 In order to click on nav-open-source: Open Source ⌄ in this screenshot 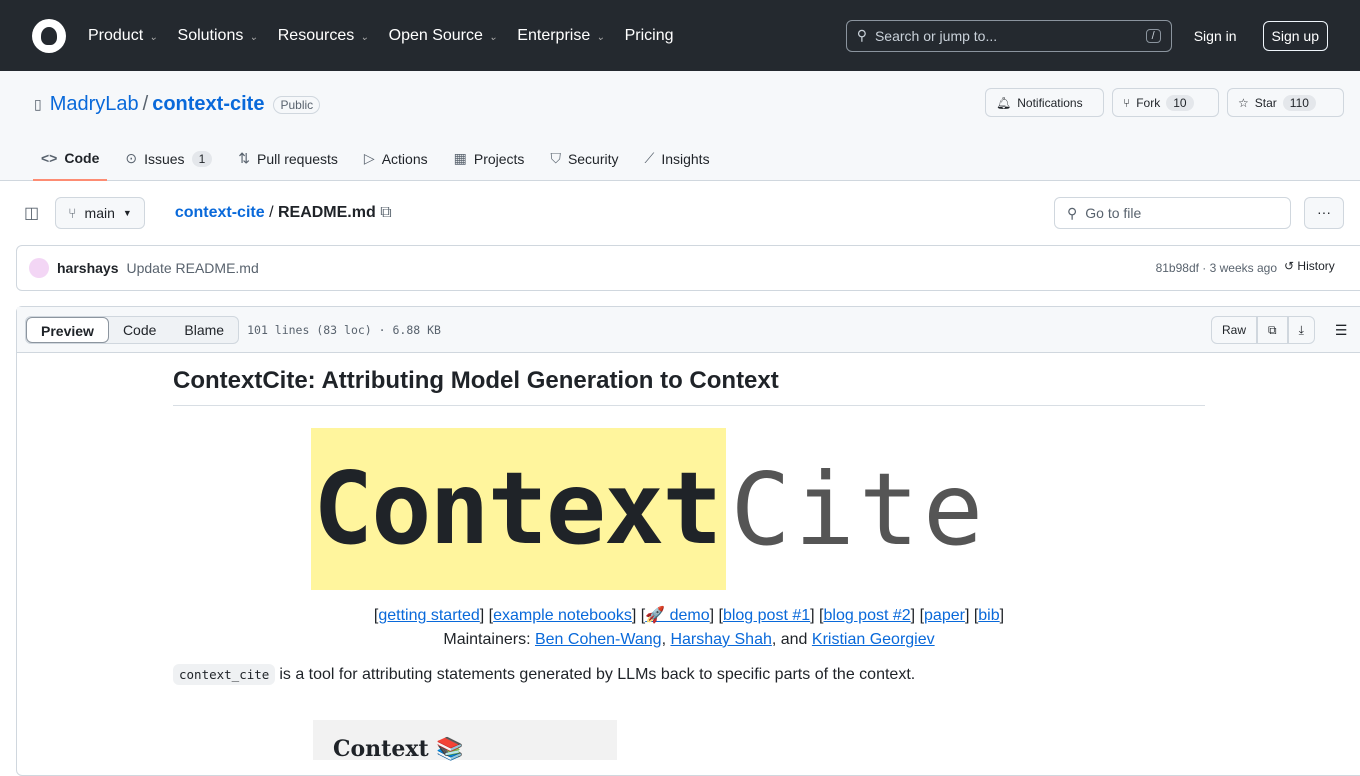, I will do `click(443, 36)`.